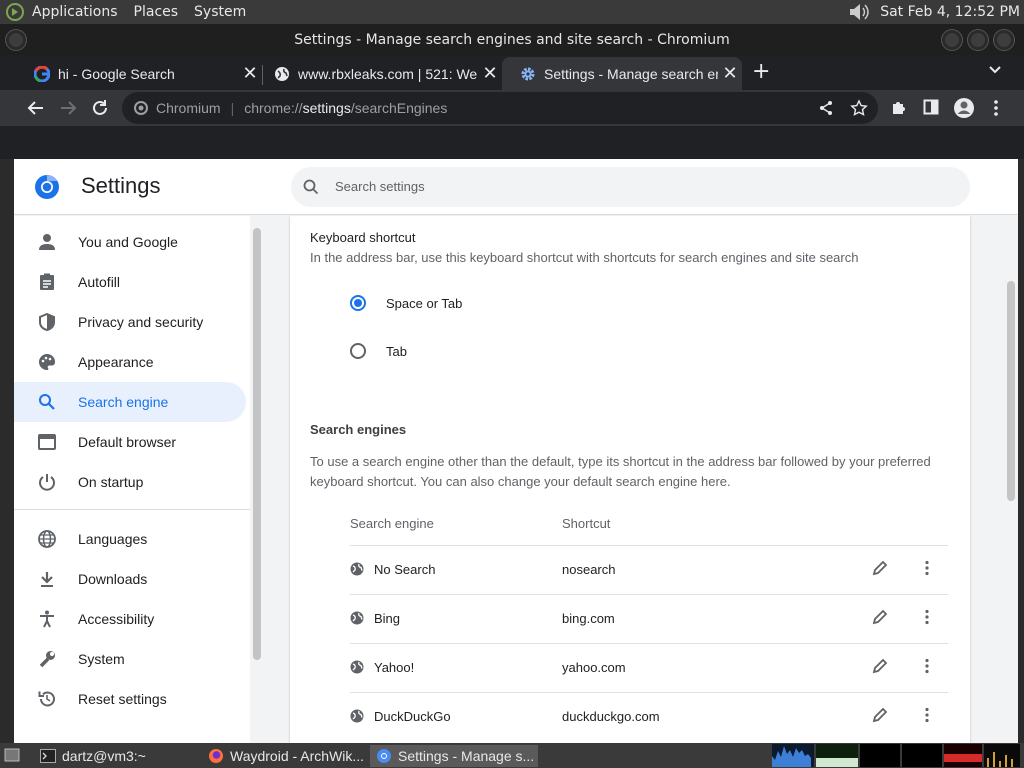  What do you see at coordinates (130, 282) in the screenshot?
I see `sidebar-item-autofill: Autofill` at bounding box center [130, 282].